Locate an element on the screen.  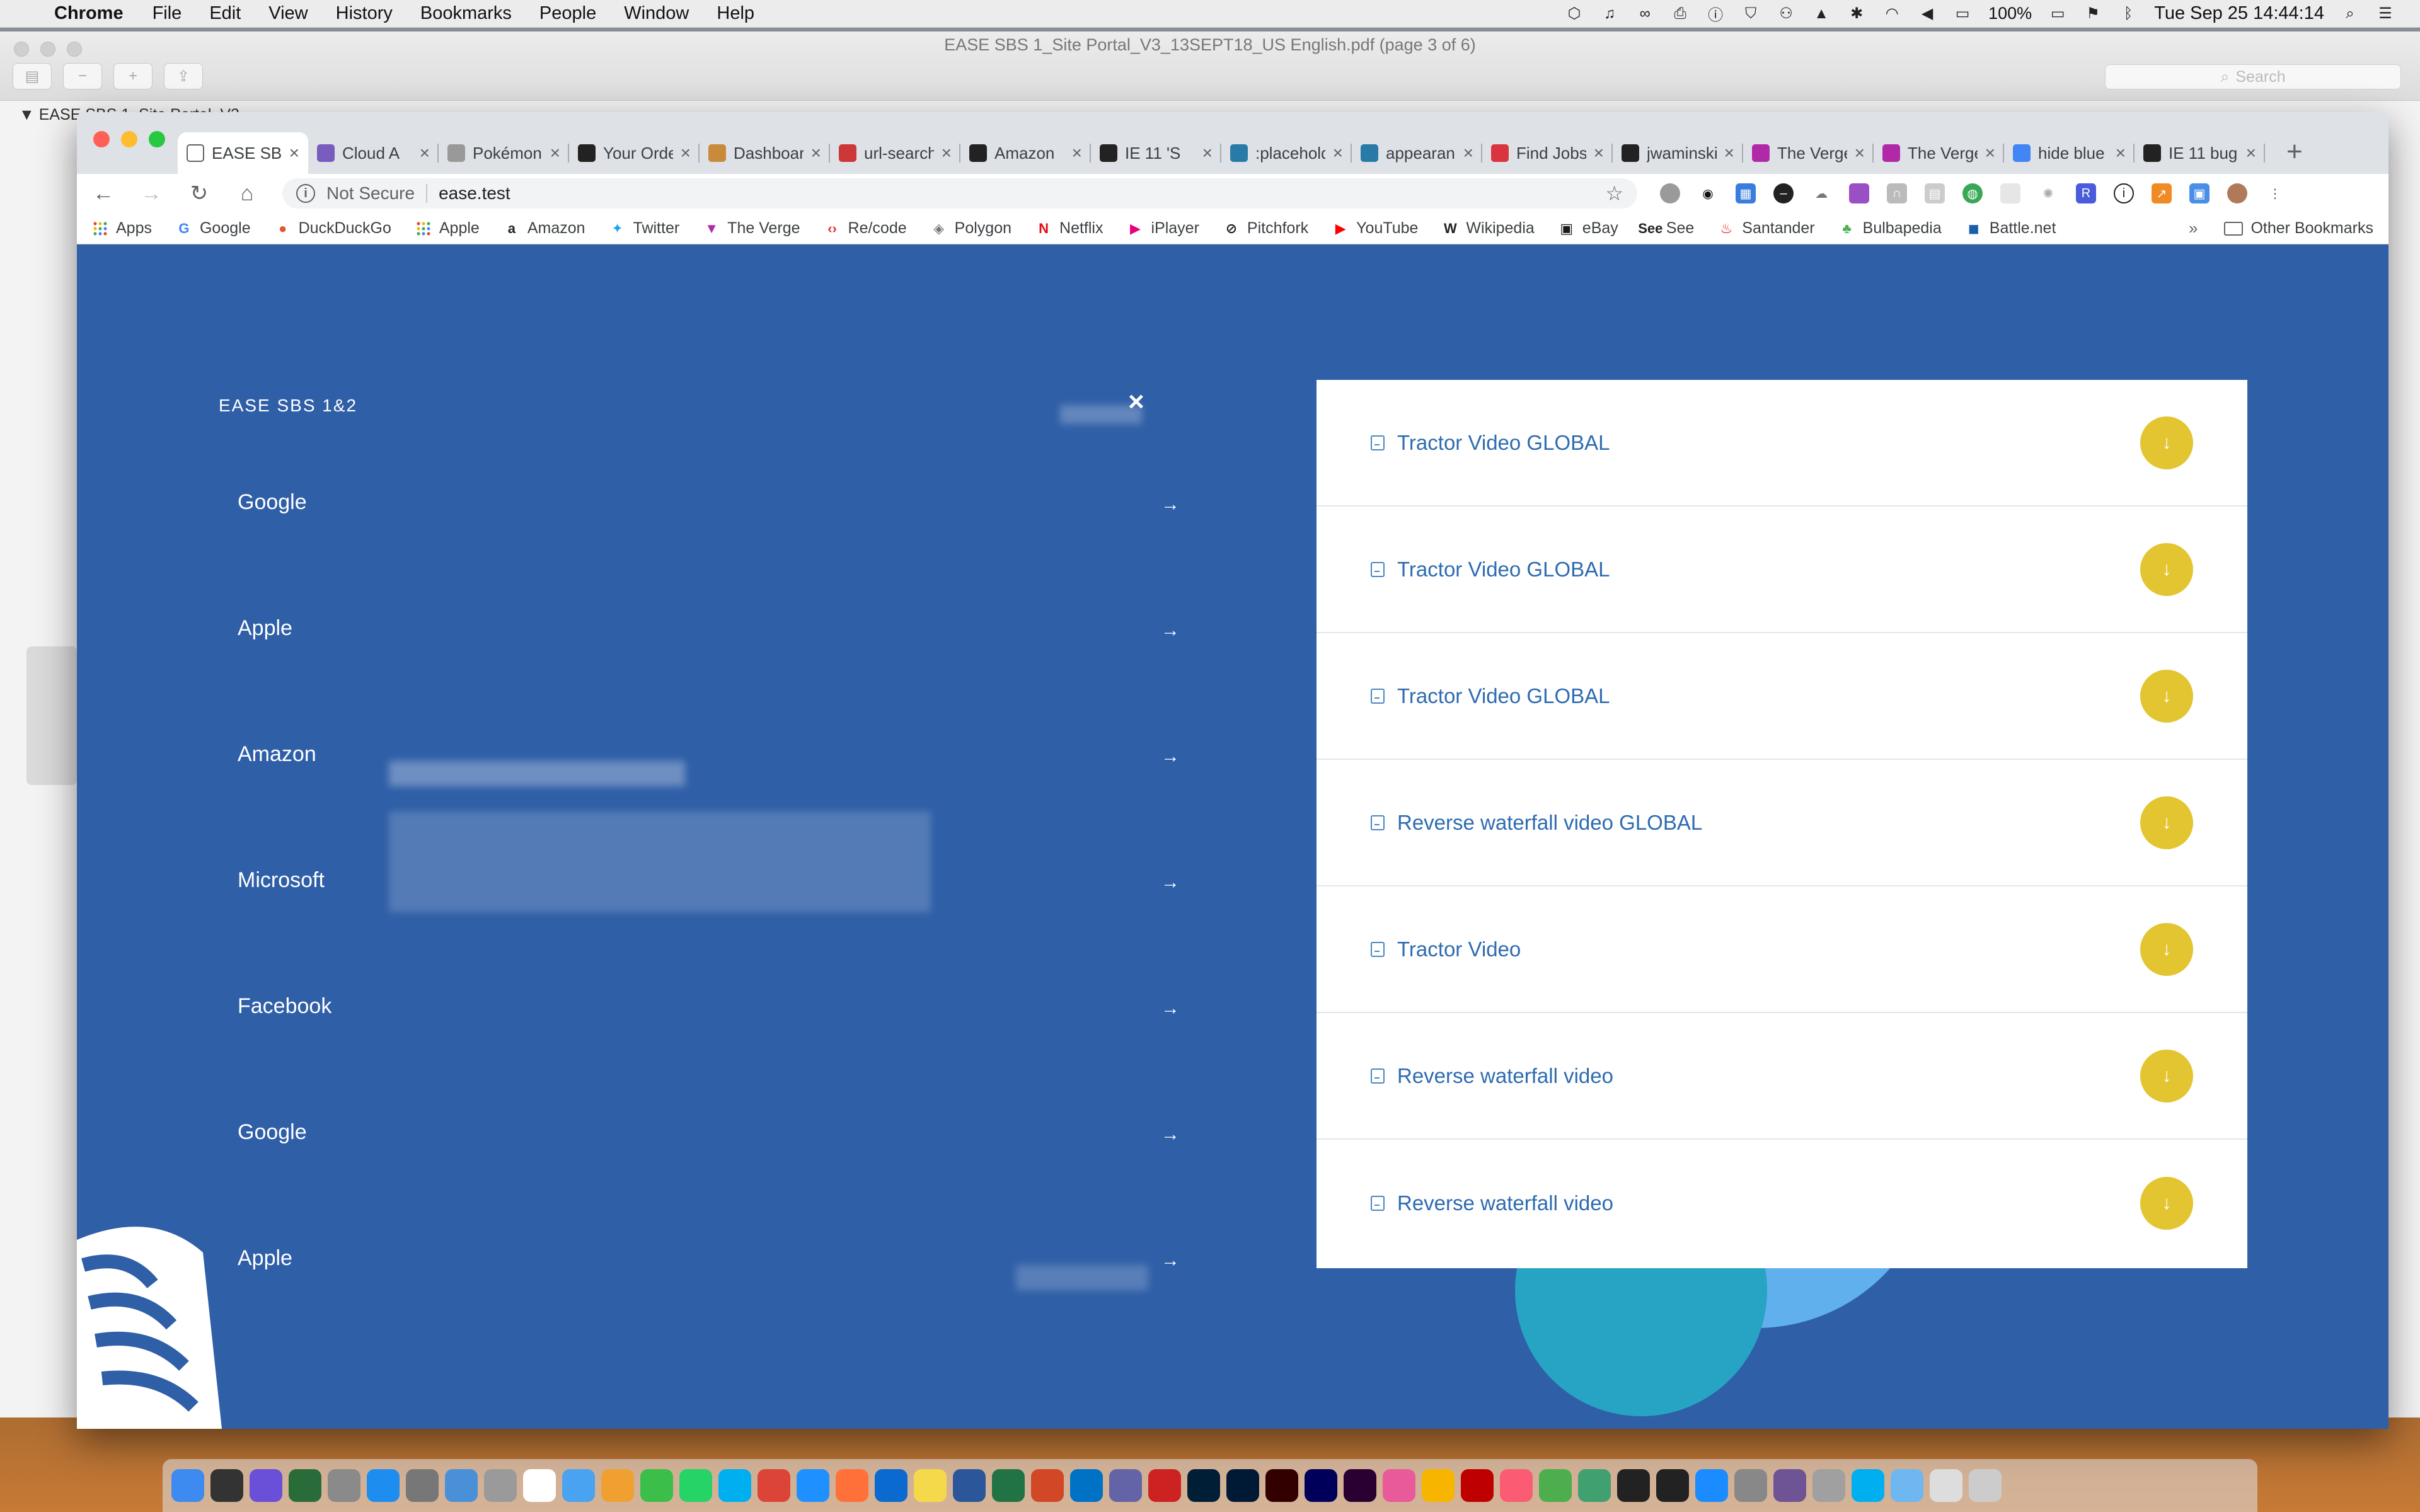
downloads-folder-icon is located at coordinates (1907, 1485).